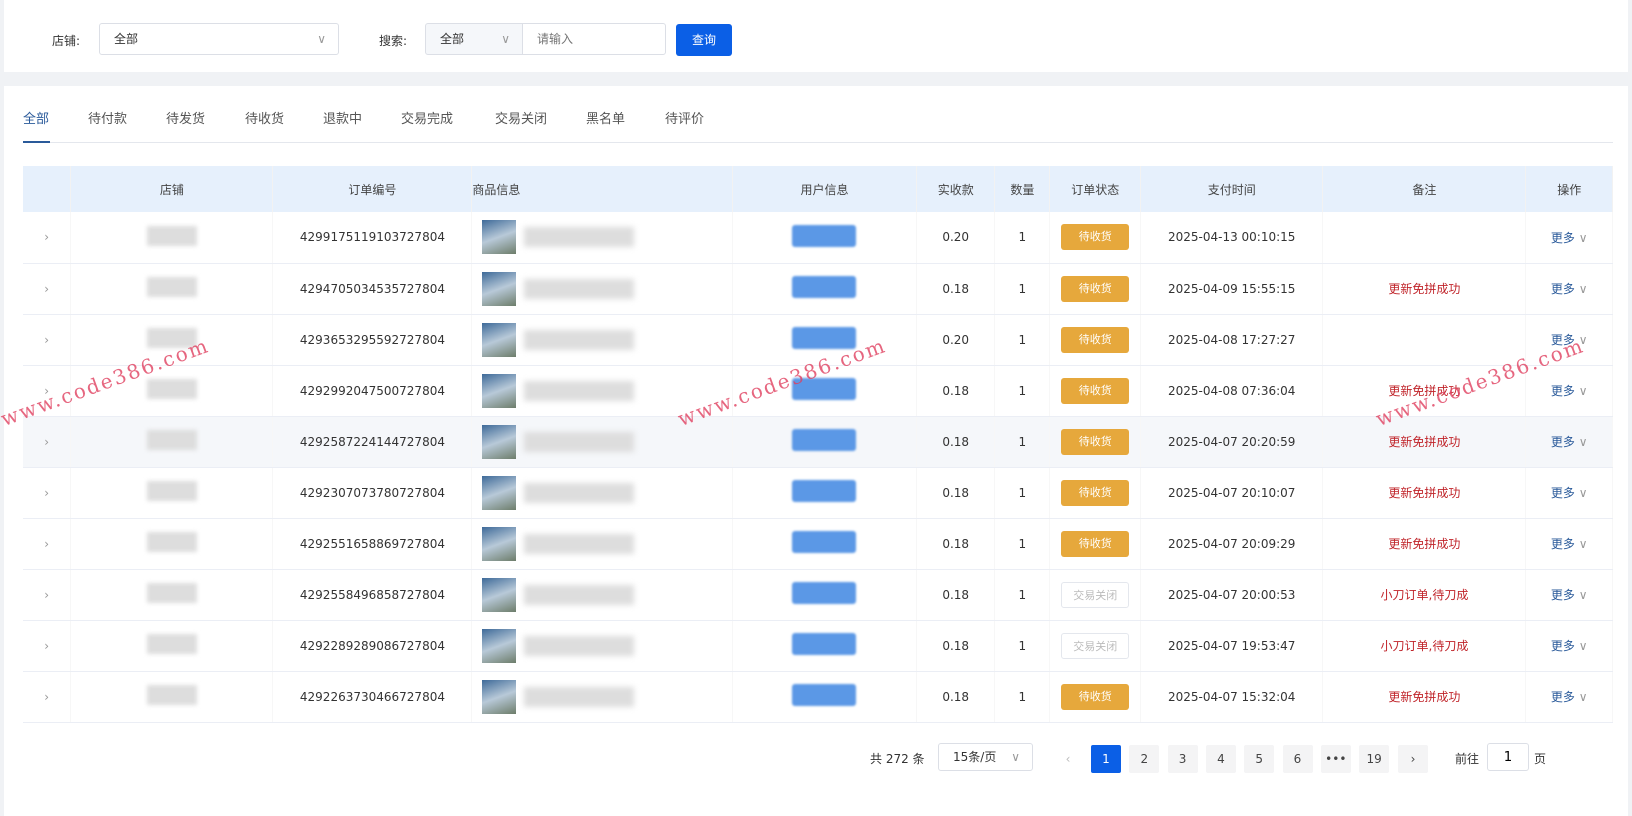 The height and width of the screenshot is (816, 1632). I want to click on note: 小刀订单,待刀成, so click(1424, 595).